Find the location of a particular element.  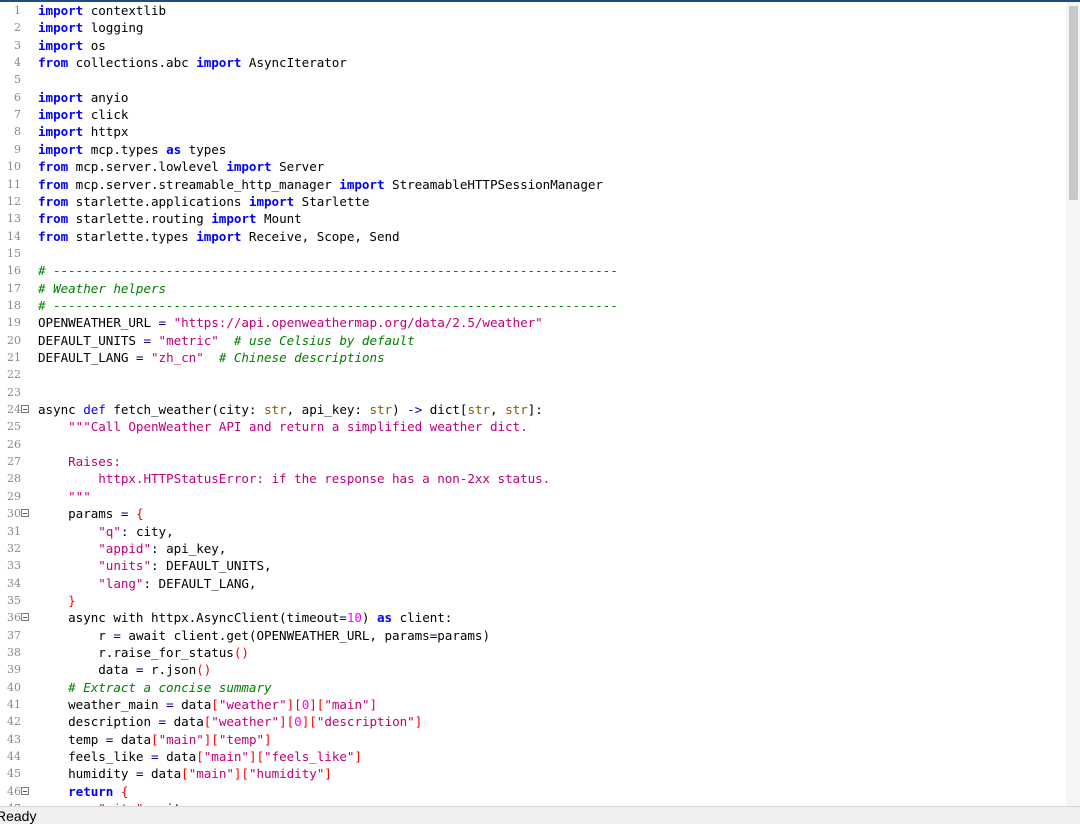

code-text: params = { is located at coordinates (91, 513).